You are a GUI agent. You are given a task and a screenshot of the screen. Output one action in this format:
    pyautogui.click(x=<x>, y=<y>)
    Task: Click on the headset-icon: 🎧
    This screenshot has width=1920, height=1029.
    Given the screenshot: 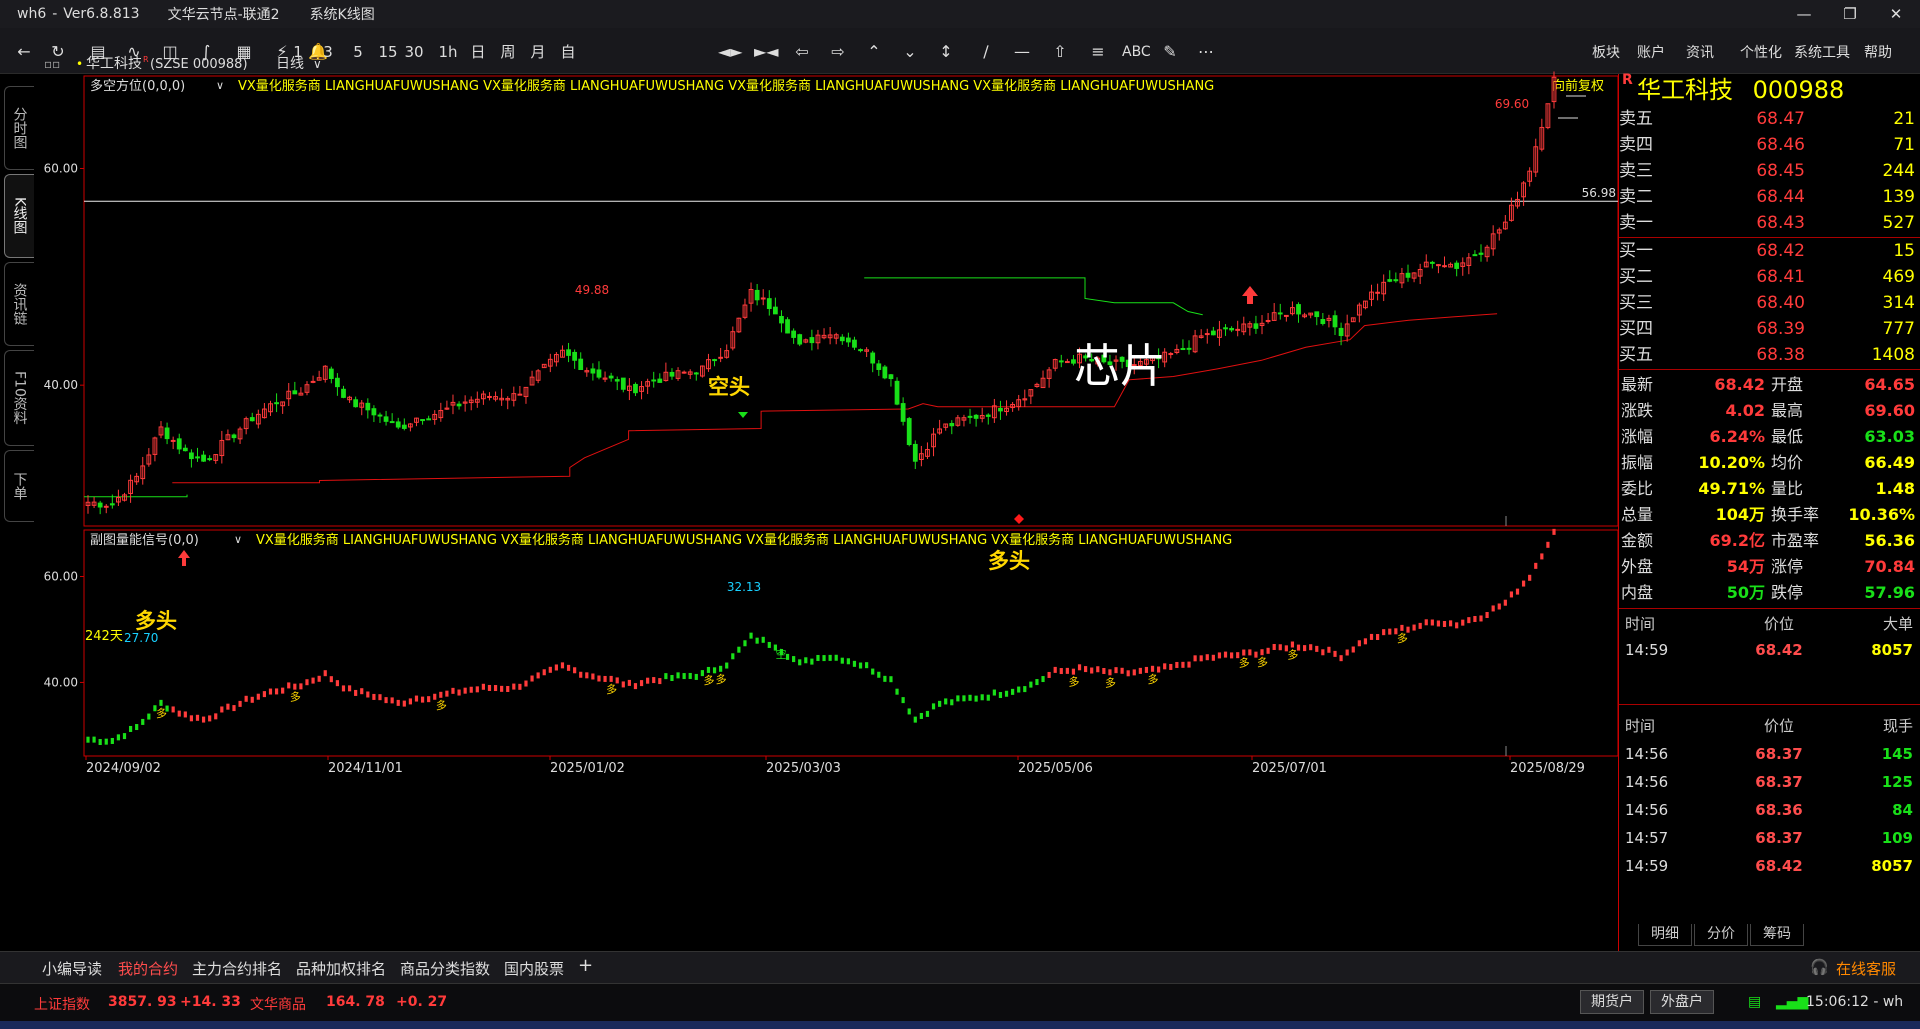 What is the action you would take?
    pyautogui.click(x=1819, y=967)
    